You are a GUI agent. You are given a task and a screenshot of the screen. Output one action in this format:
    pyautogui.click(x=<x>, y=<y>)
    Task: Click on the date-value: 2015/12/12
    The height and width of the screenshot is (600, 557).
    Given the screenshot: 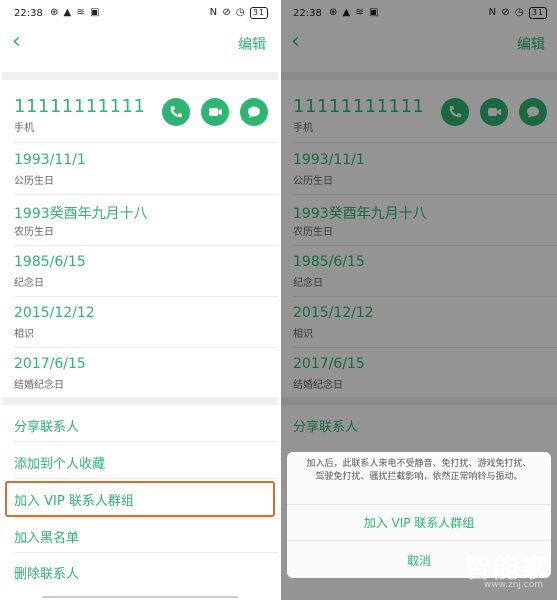 What is the action you would take?
    pyautogui.click(x=54, y=313)
    